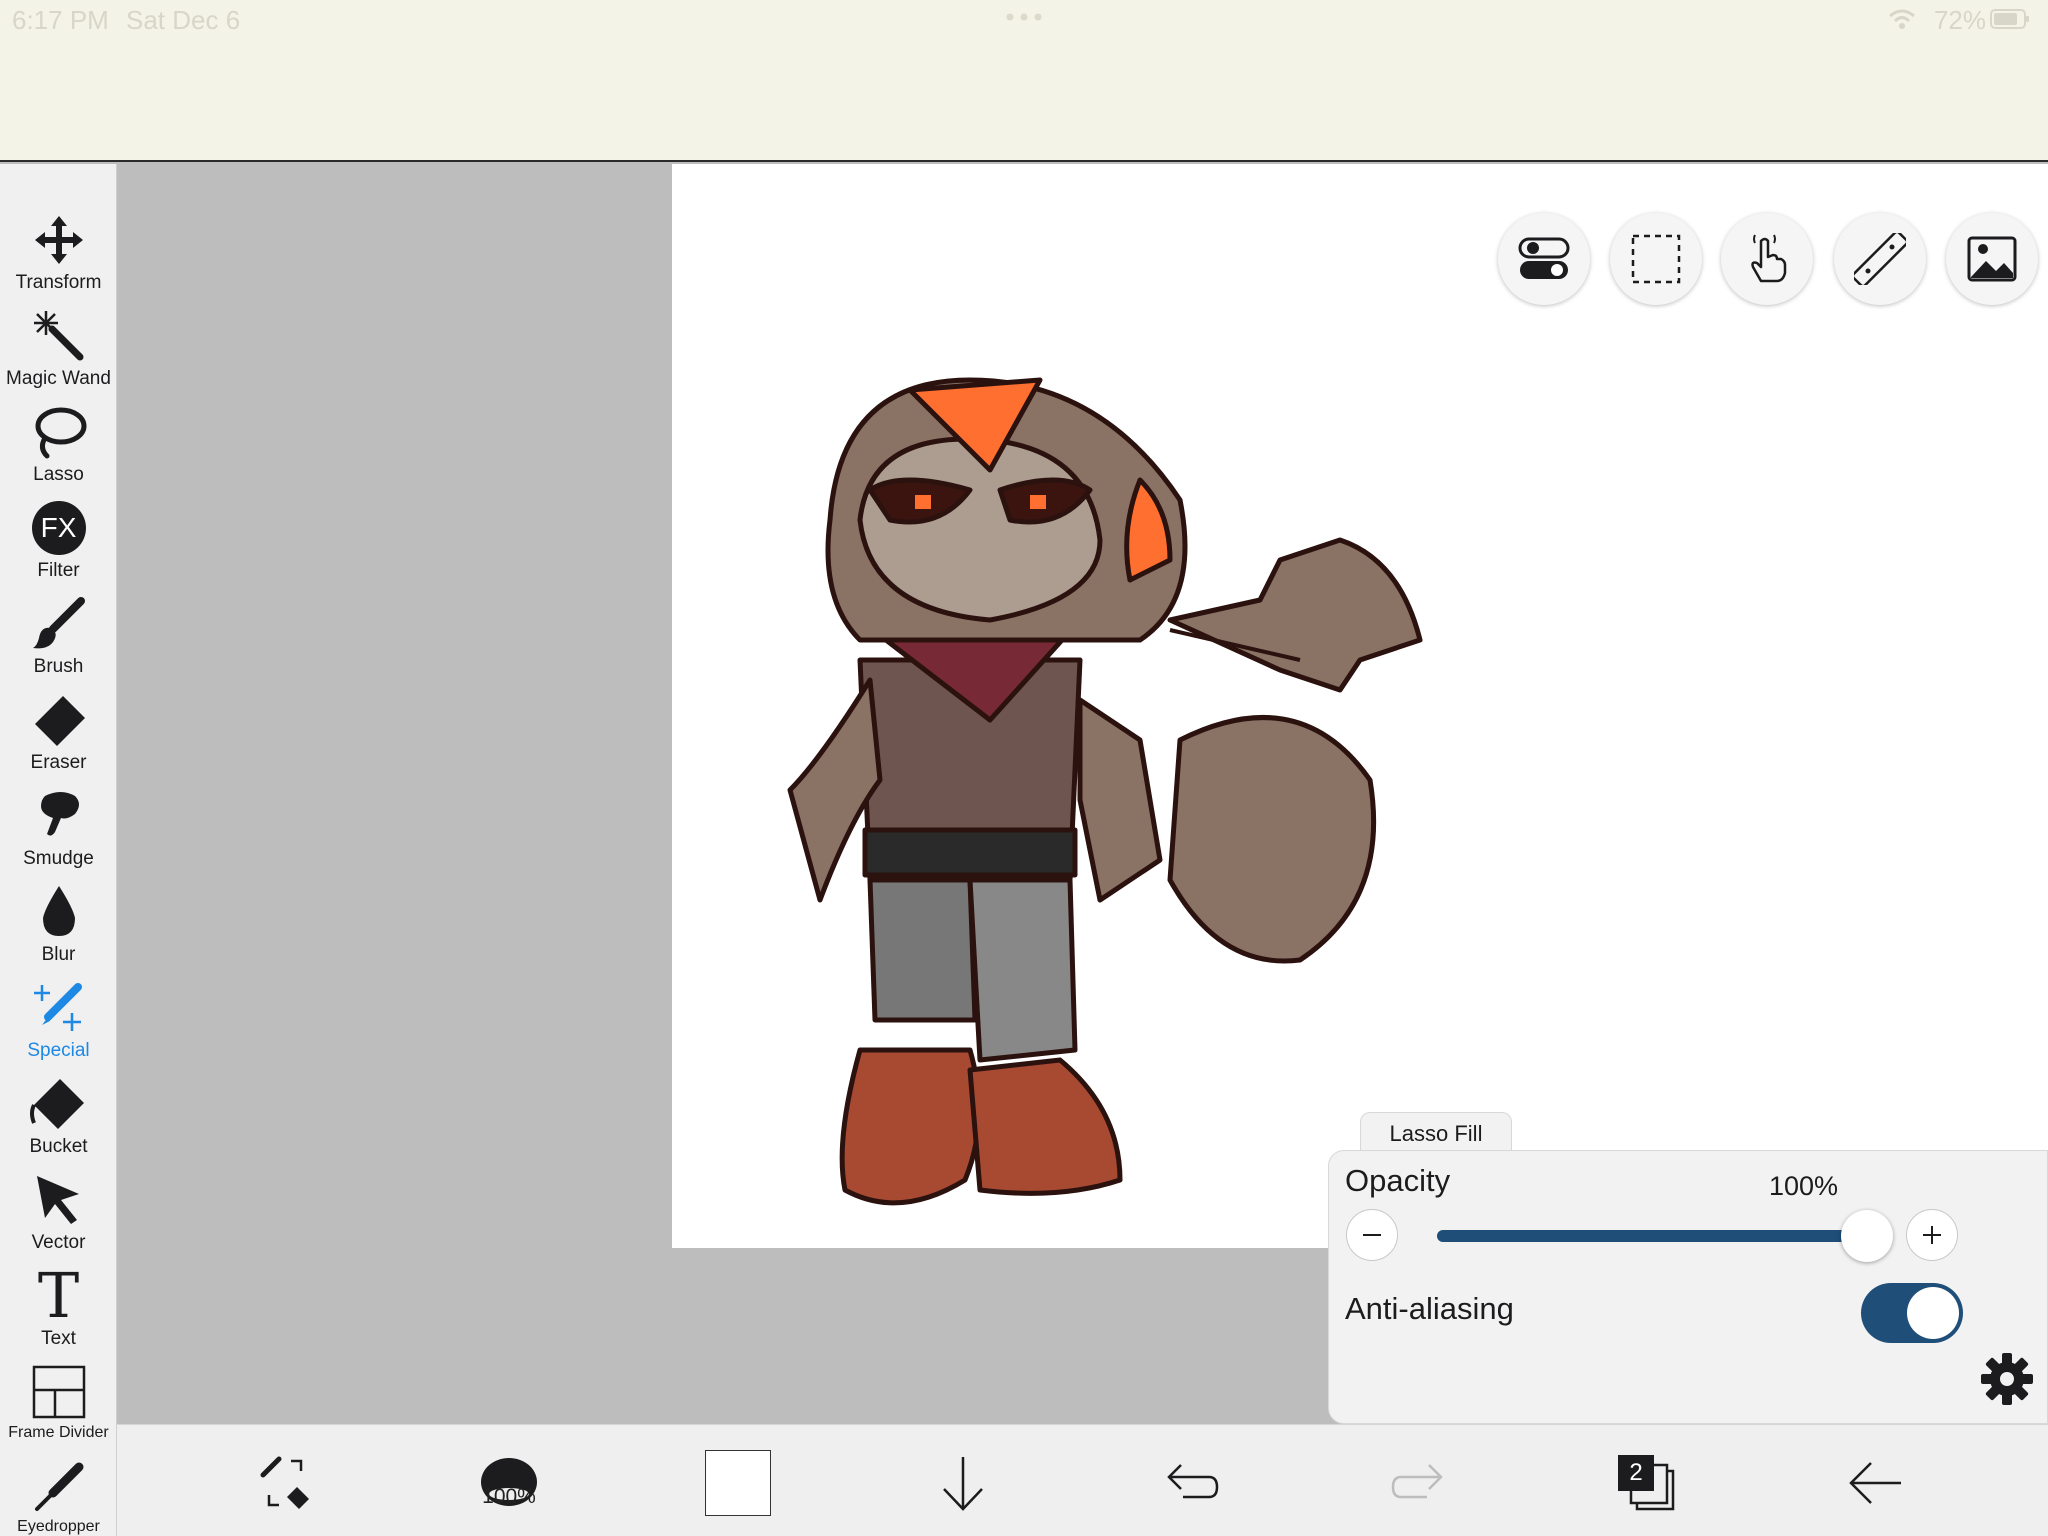 This screenshot has width=2048, height=1536. I want to click on touch-hand-button, so click(1767, 259).